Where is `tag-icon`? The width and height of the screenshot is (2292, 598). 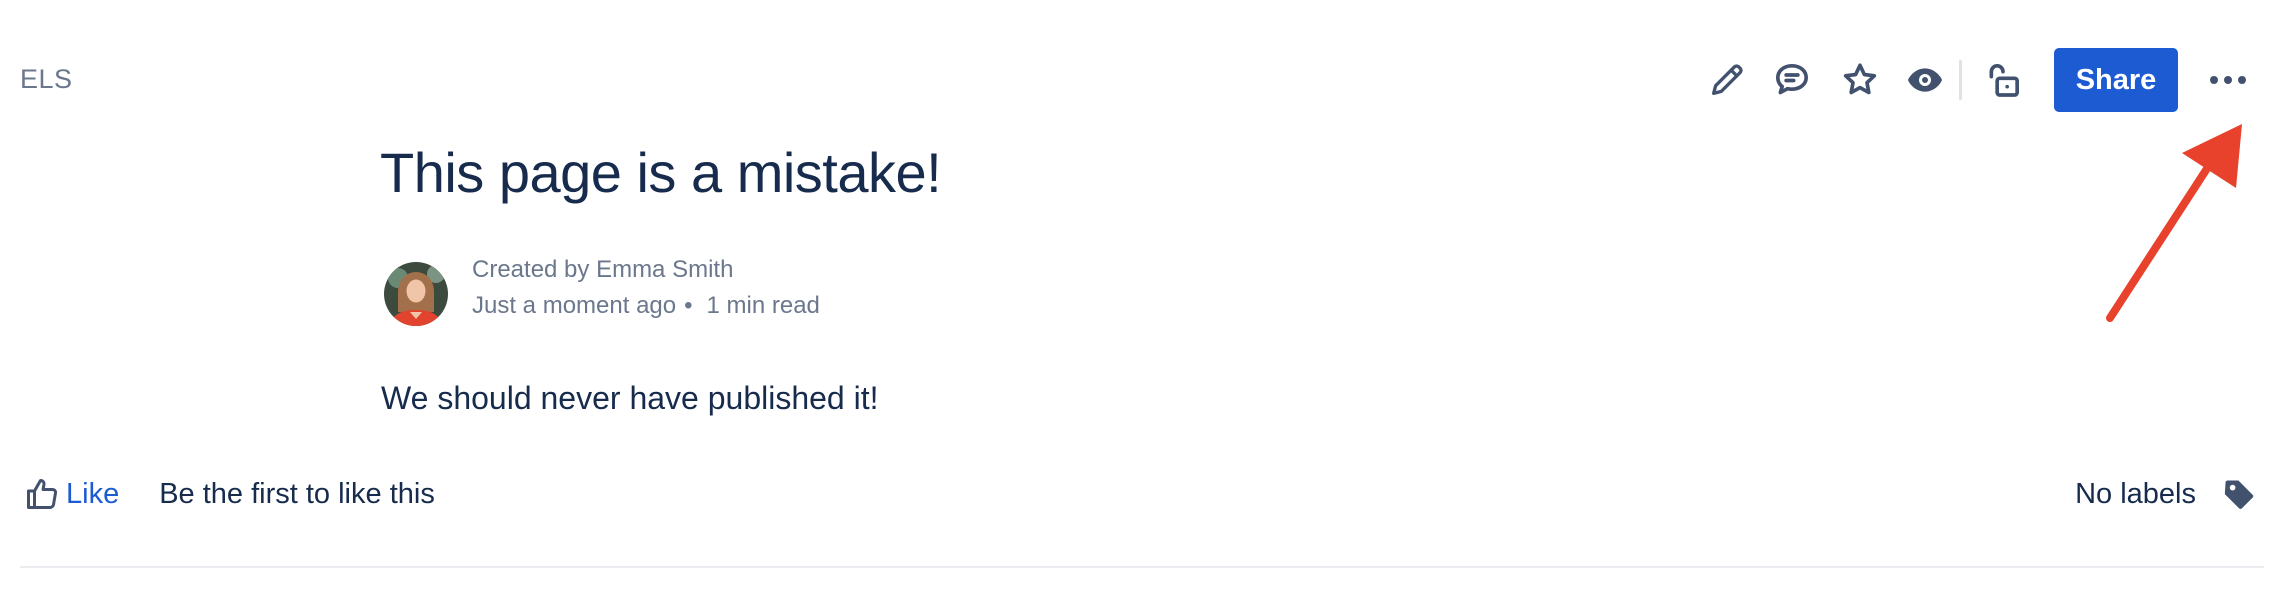 tag-icon is located at coordinates (2239, 494).